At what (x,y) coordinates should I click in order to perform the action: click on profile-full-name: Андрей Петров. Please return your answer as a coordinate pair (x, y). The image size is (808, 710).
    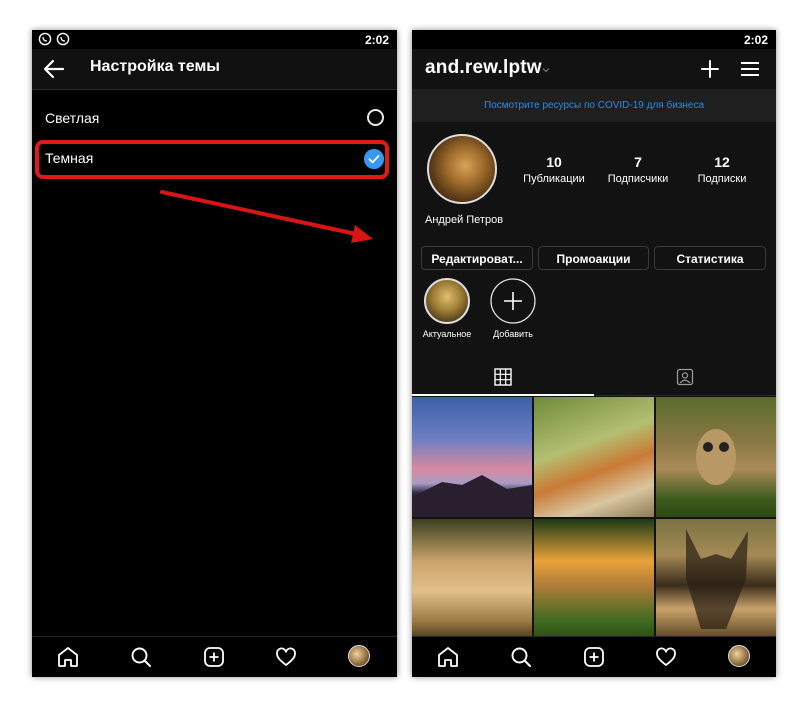
    Looking at the image, I should click on (464, 220).